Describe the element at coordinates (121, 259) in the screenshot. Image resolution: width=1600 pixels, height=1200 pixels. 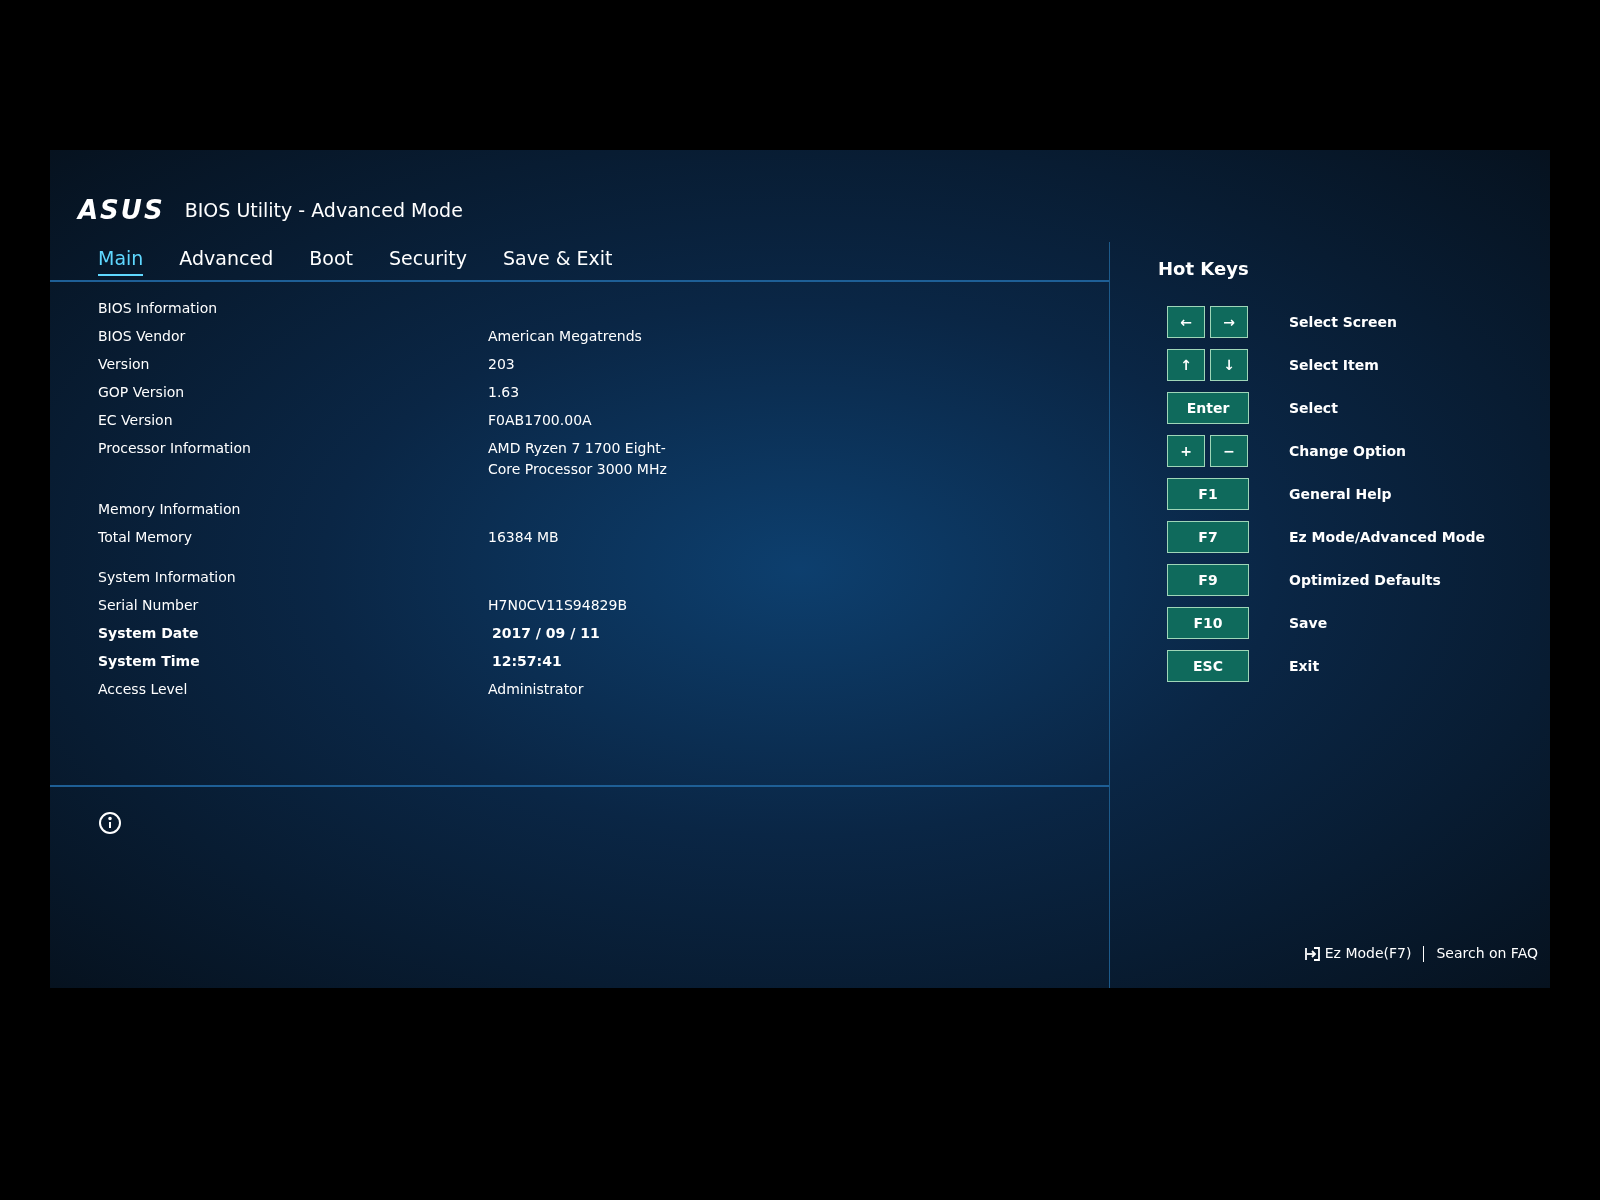
I see `menu-tab: Main` at that location.